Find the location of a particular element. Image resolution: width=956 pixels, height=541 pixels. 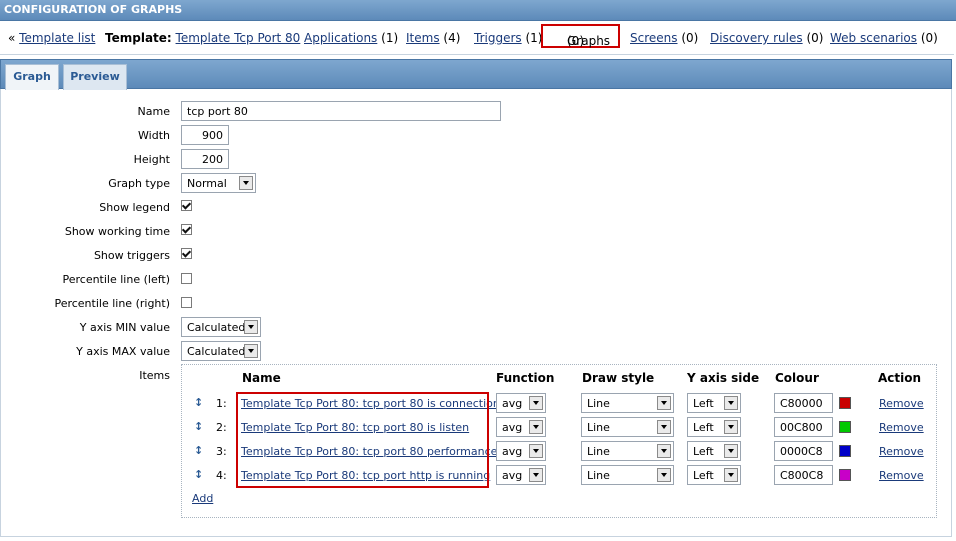

items-link: Items is located at coordinates (423, 38).